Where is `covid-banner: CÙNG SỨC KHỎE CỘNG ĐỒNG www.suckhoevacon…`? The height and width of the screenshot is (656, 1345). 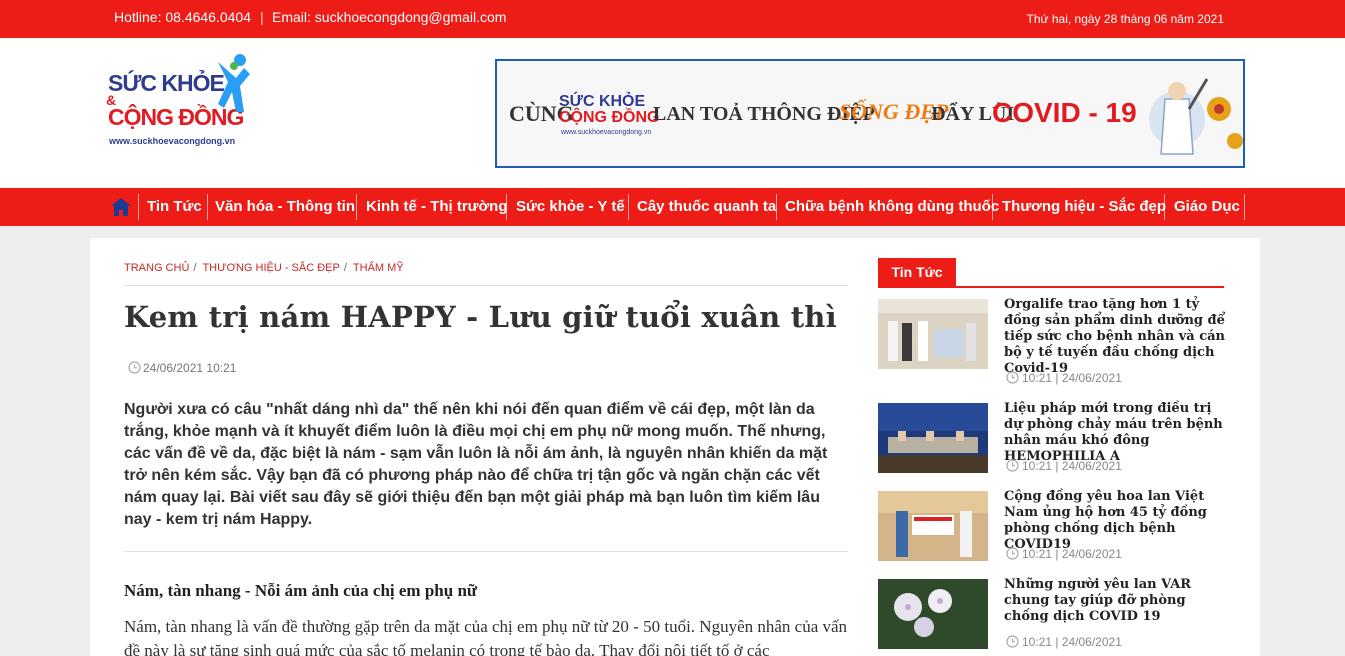
covid-banner: CÙNG SỨC KHỎE CỘNG ĐỒNG www.suckhoevacon… is located at coordinates (870, 113).